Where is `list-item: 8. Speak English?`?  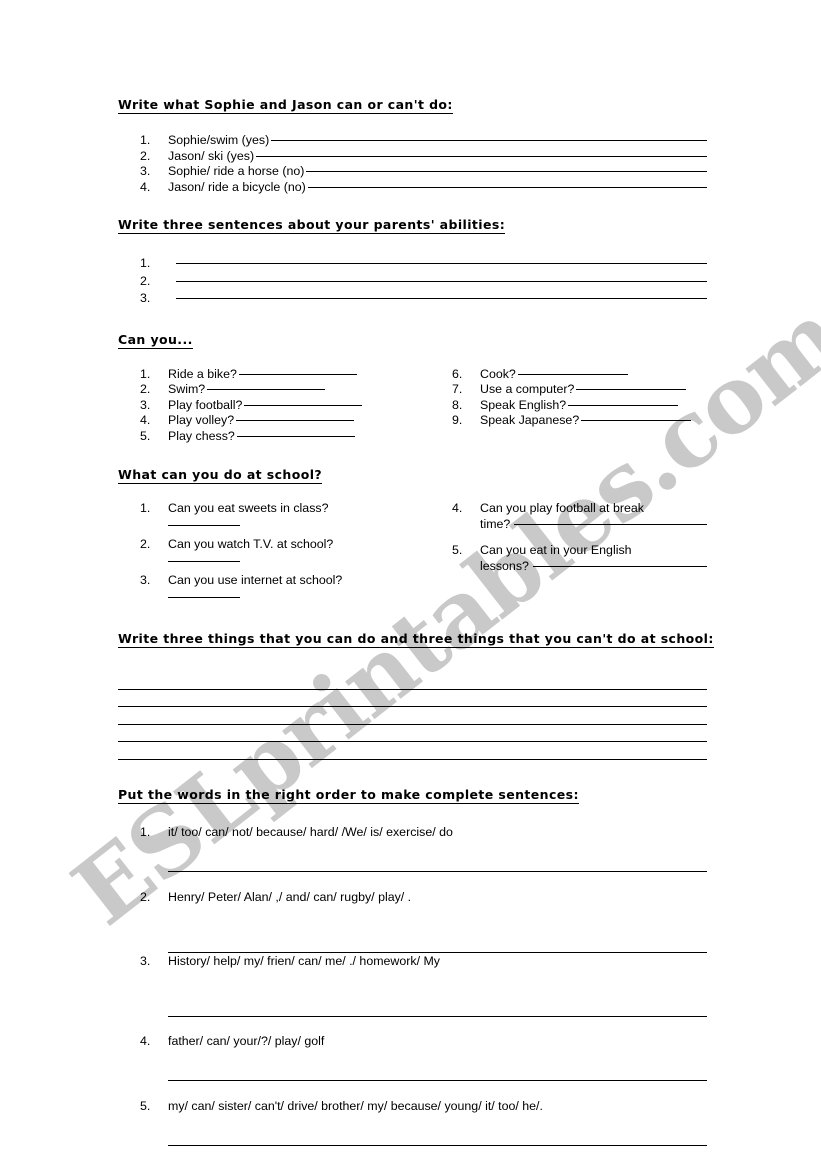
list-item: 8. Speak English? is located at coordinates (579, 406).